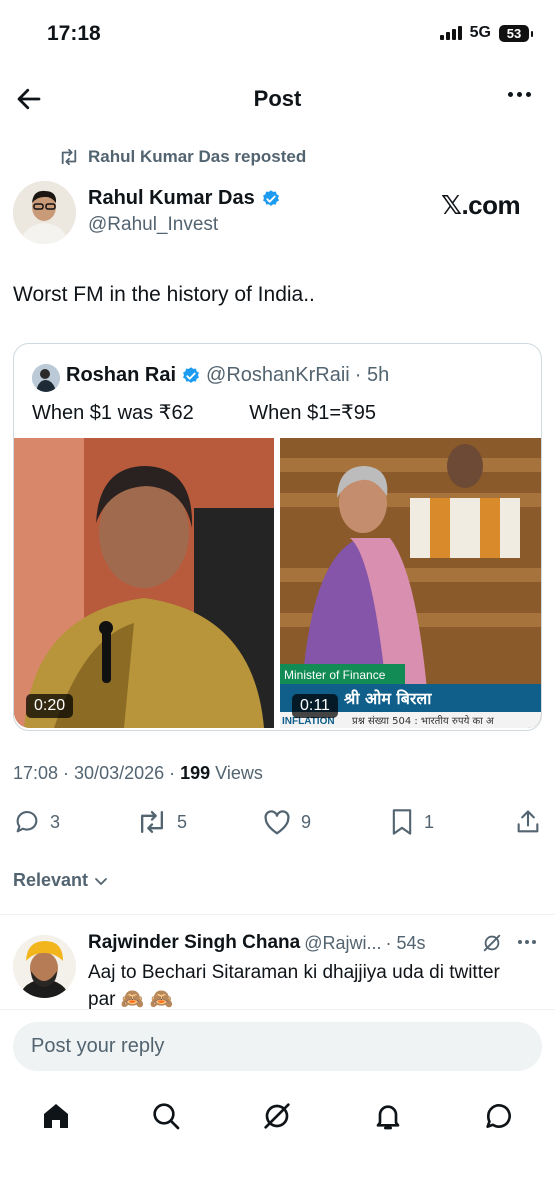 This screenshot has width=555, height=1200. I want to click on reply-time: · 54s, so click(405, 942).